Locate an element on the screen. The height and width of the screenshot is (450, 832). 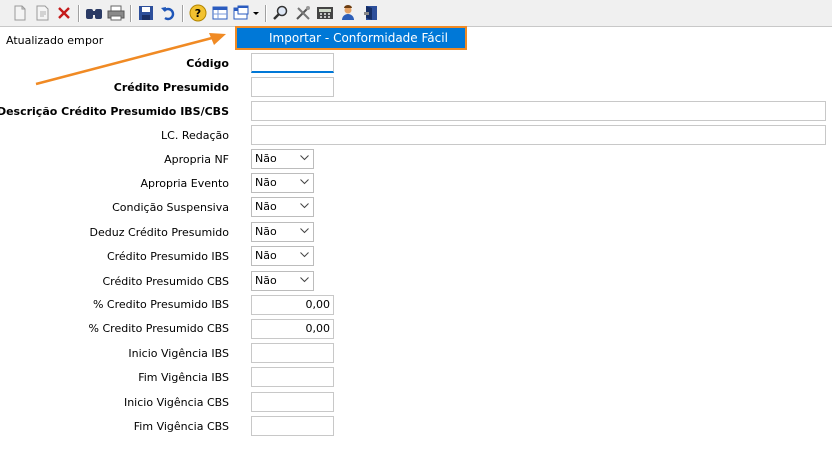
apropria-nf-select: Não is located at coordinates (282, 159).